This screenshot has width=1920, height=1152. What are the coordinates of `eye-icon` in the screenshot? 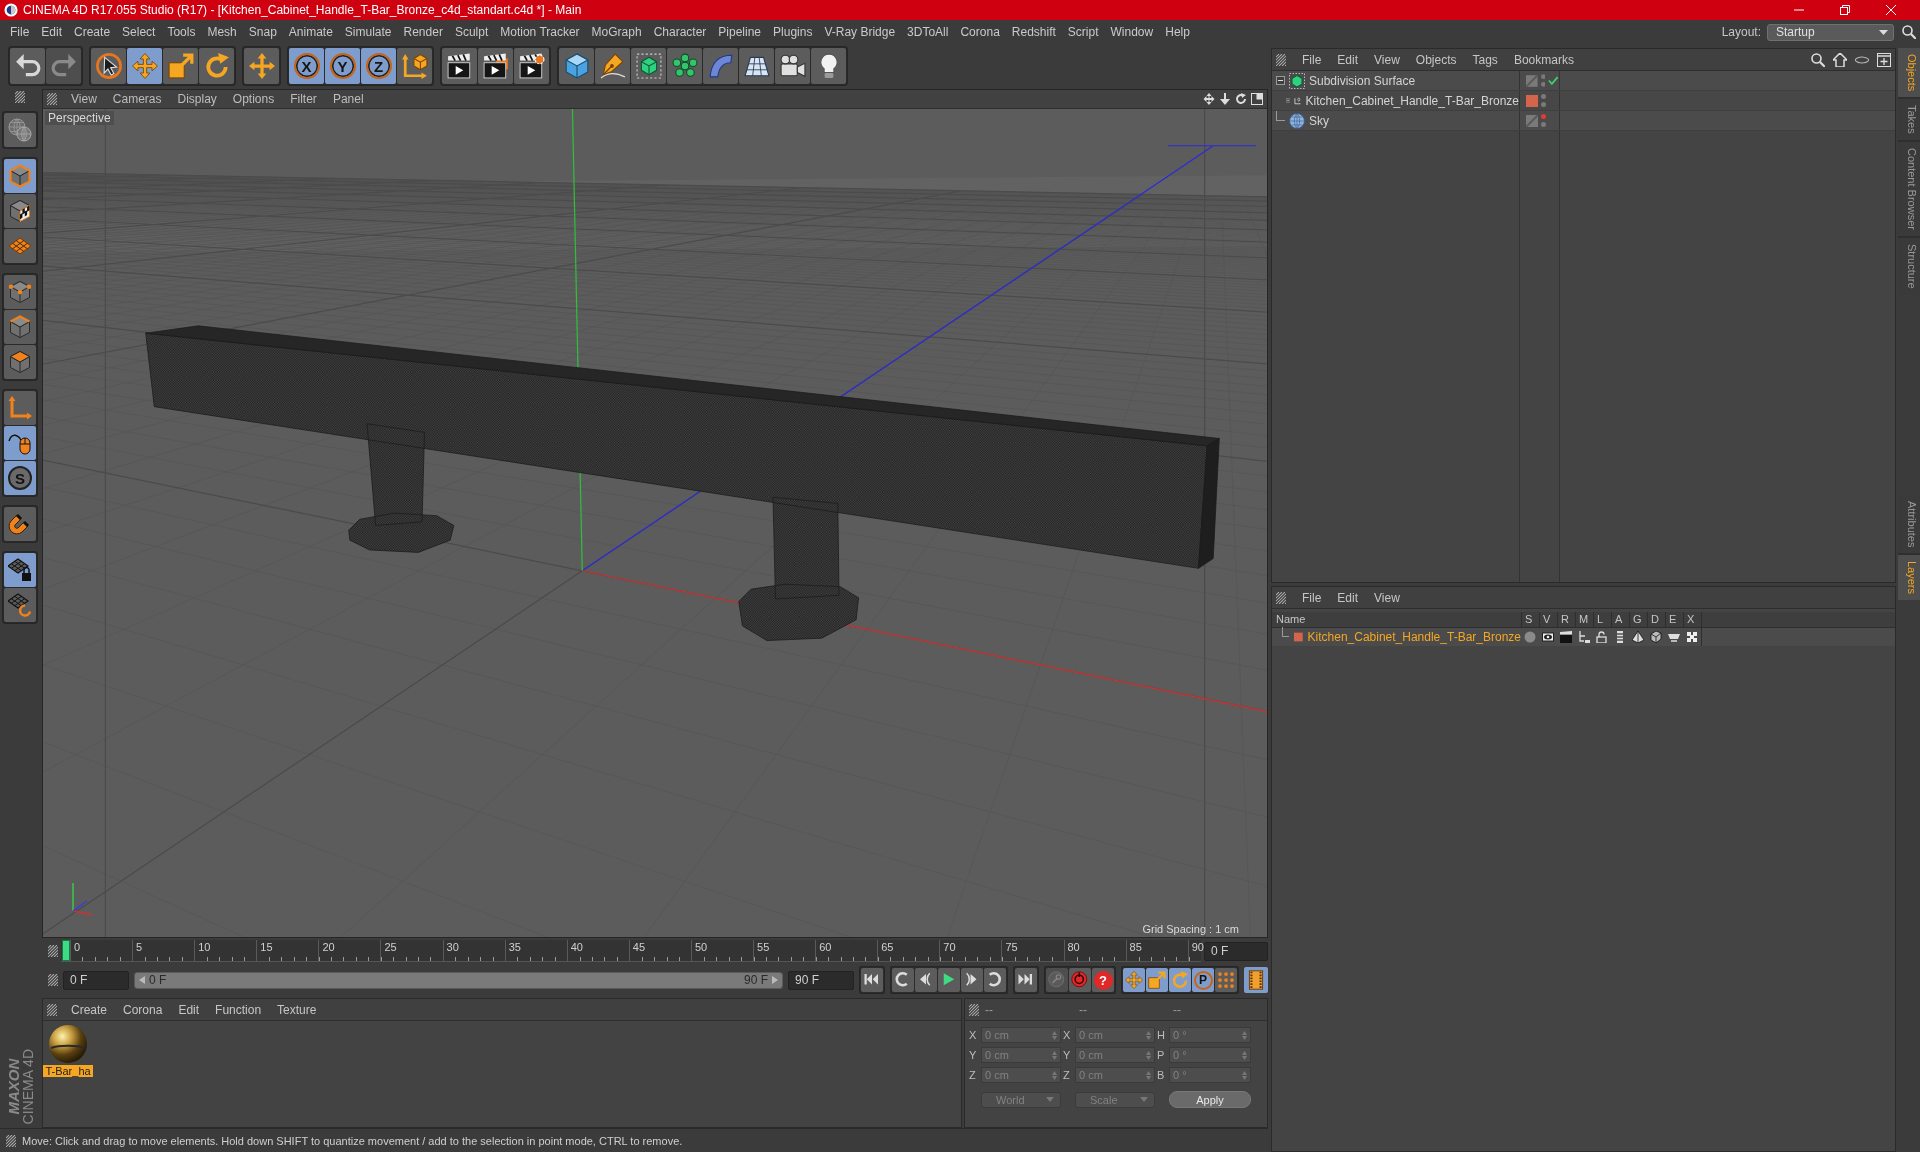 It's located at (1548, 637).